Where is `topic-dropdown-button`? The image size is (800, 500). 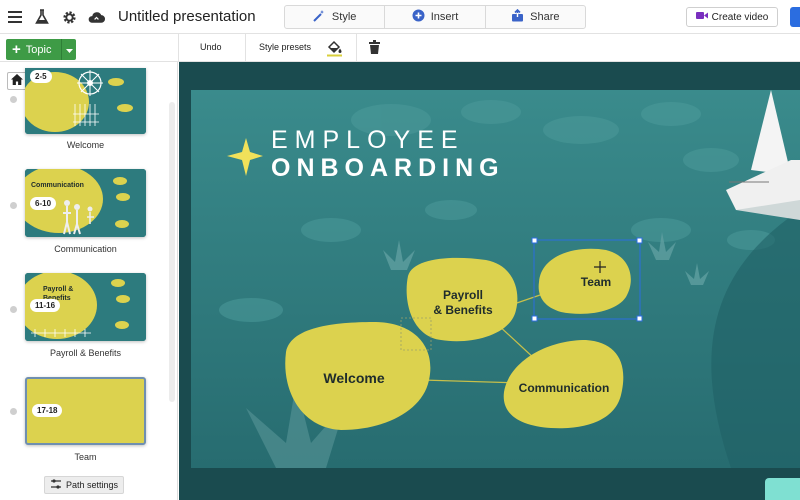
topic-dropdown-button is located at coordinates (69, 49).